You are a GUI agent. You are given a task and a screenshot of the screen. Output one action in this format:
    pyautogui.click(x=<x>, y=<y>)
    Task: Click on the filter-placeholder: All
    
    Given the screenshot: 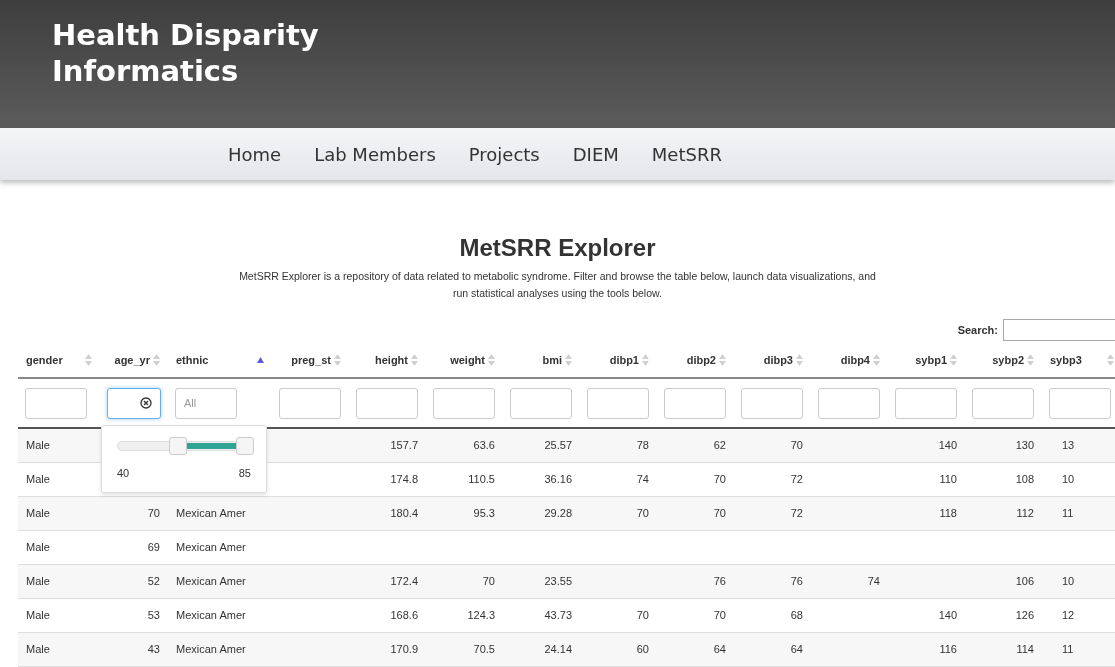 What is the action you would take?
    pyautogui.click(x=190, y=403)
    